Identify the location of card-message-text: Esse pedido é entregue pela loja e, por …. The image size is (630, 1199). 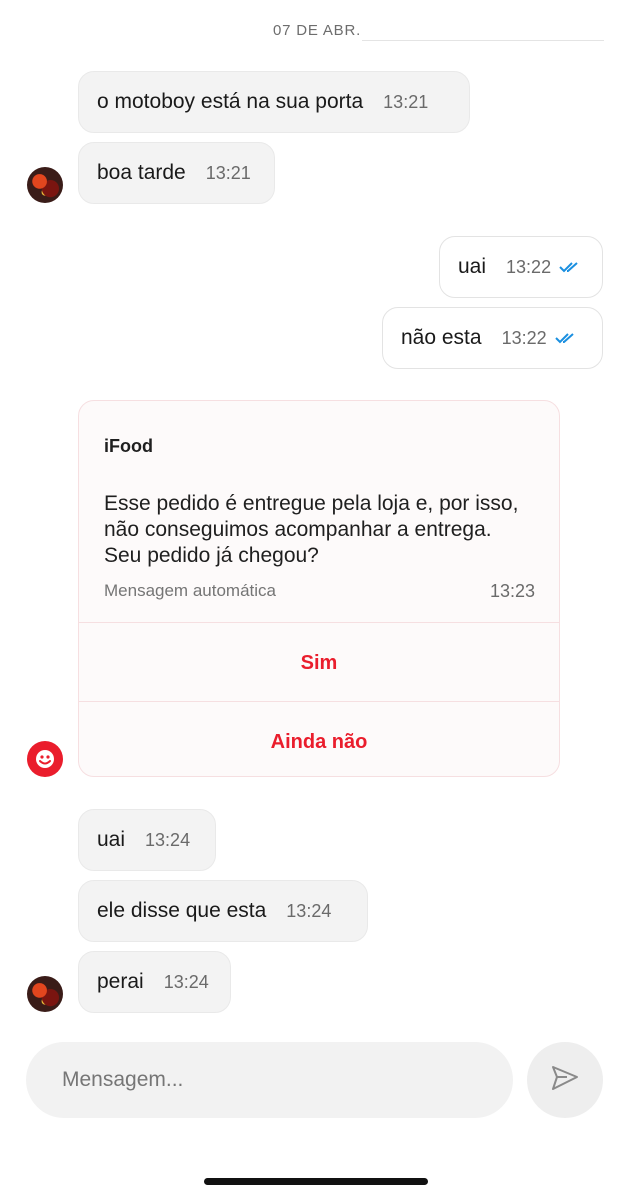
(311, 529).